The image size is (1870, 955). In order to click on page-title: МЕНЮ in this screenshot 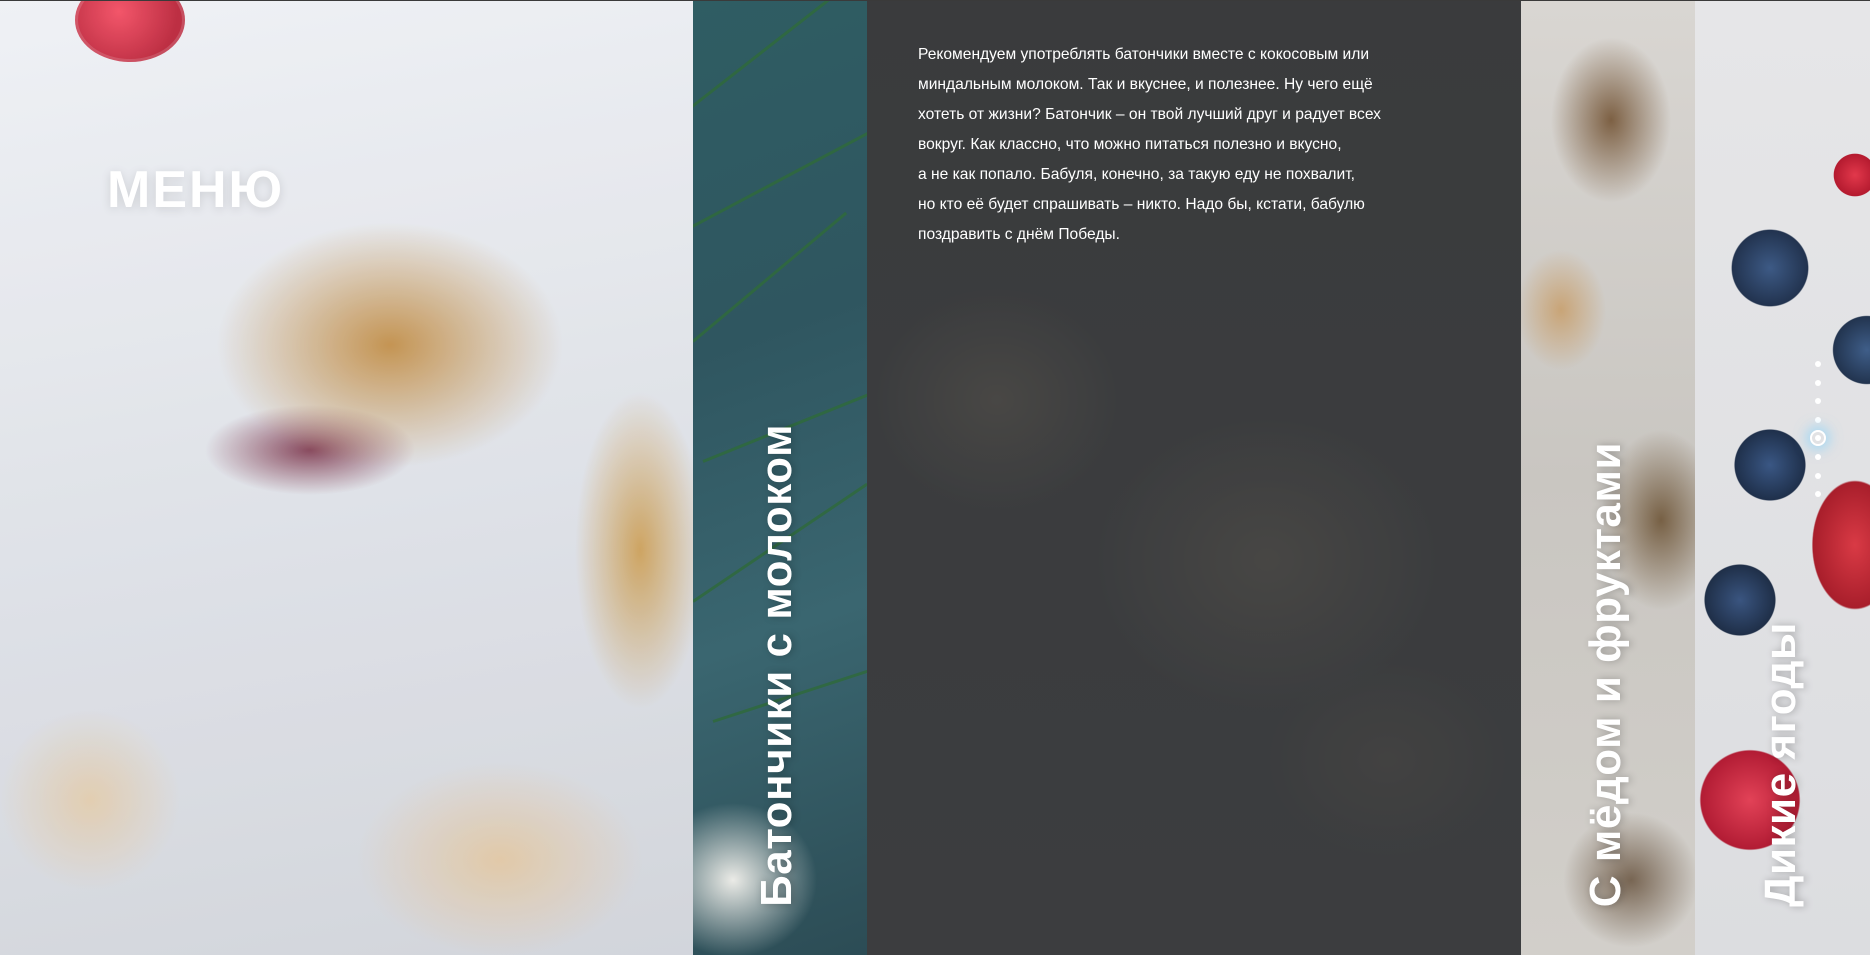, I will do `click(196, 190)`.